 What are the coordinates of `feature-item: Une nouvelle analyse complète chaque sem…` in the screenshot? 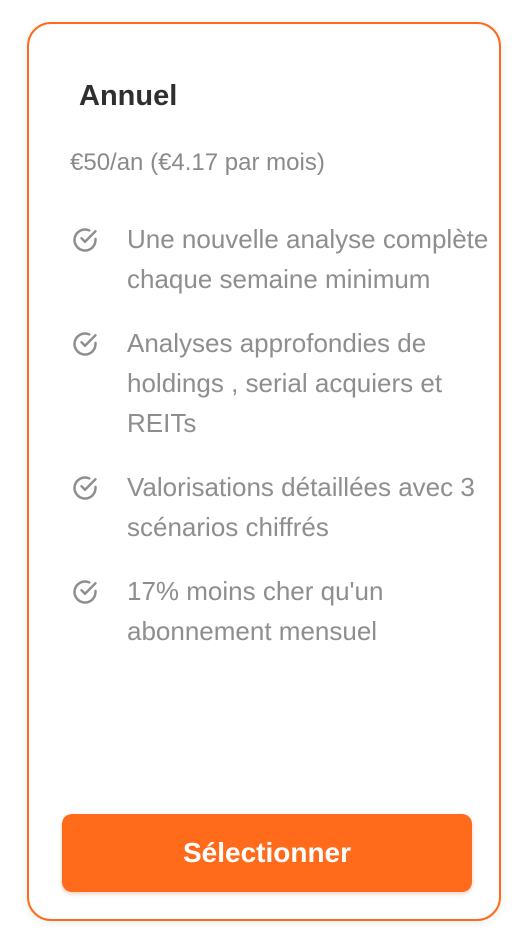 It's located at (279, 259).